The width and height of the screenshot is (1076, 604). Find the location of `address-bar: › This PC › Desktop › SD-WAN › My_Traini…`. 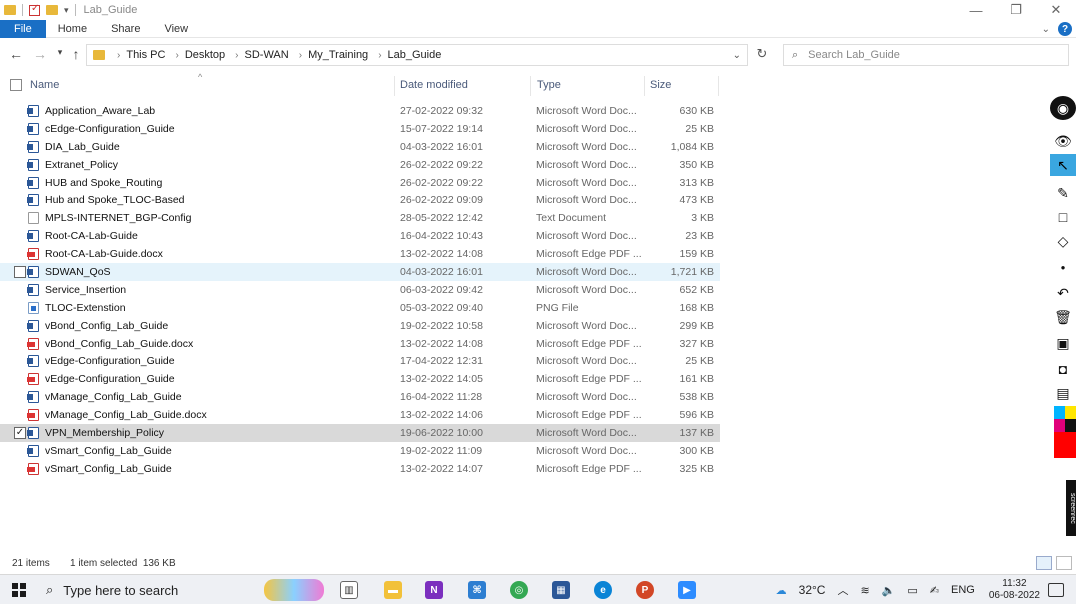

address-bar: › This PC › Desktop › SD-WAN › My_Traini… is located at coordinates (417, 55).